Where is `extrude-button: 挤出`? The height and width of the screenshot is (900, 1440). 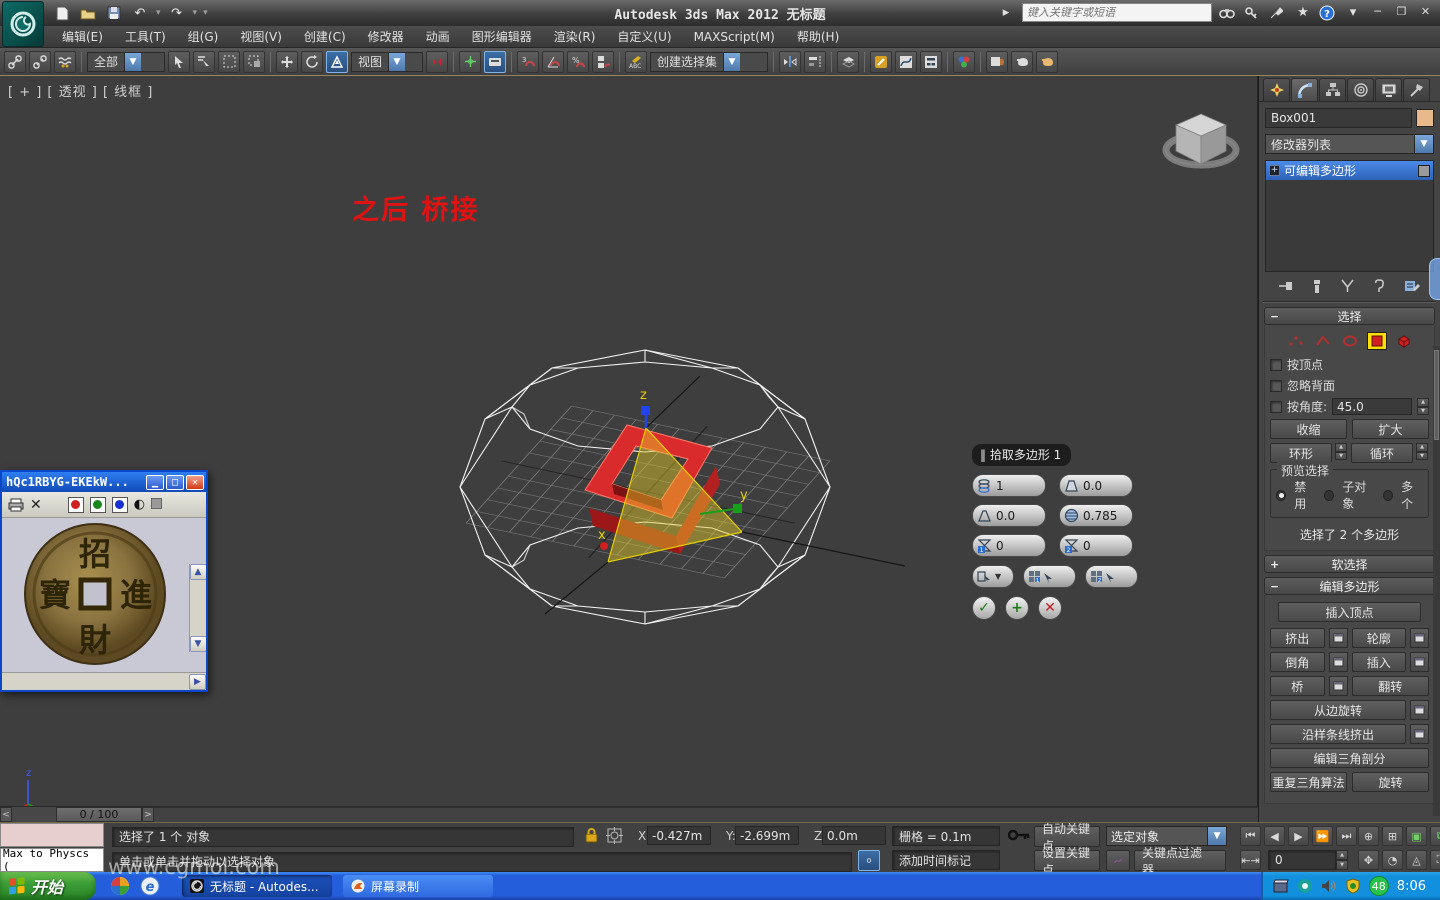 extrude-button: 挤出 is located at coordinates (1297, 638).